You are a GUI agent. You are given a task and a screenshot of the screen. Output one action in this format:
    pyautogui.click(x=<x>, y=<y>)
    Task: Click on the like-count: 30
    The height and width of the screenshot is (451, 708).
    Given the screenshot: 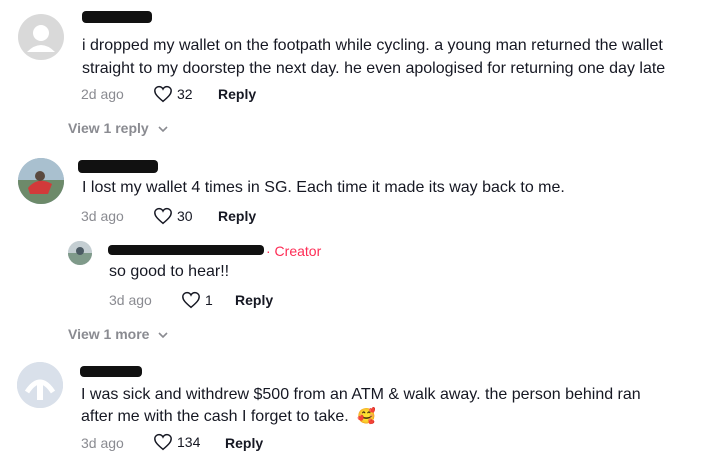 What is the action you would take?
    pyautogui.click(x=185, y=216)
    